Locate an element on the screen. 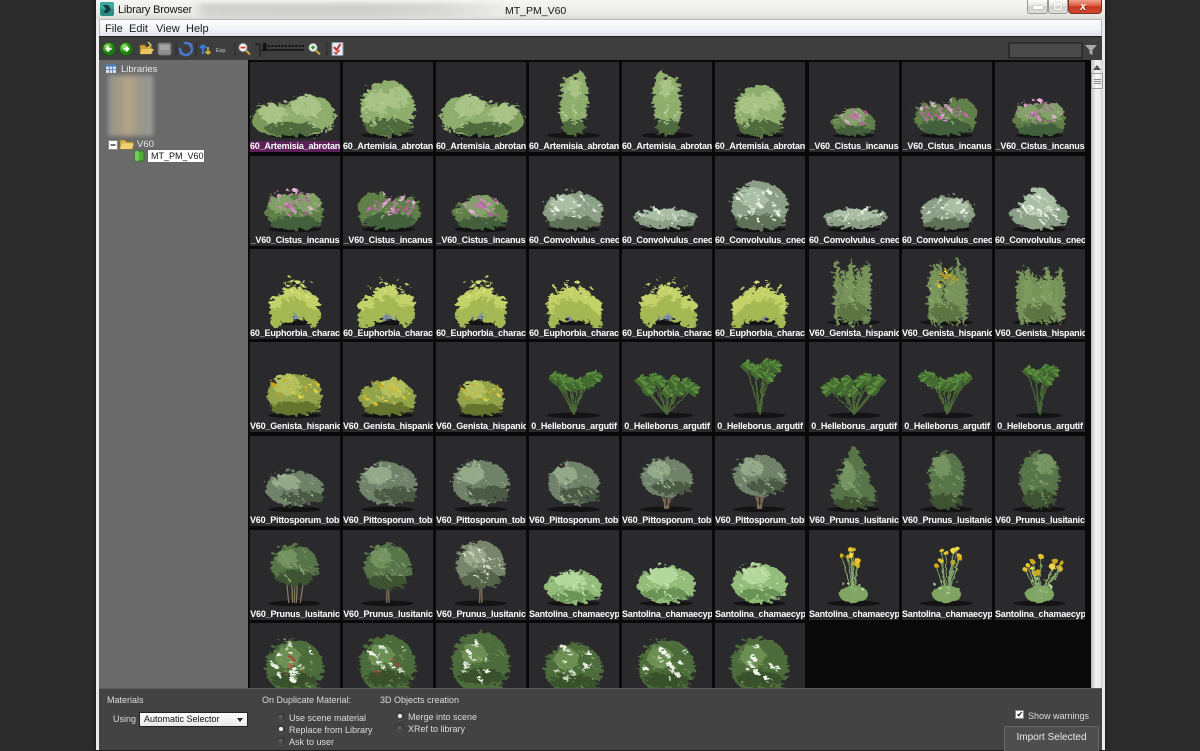 The width and height of the screenshot is (1200, 751). svg-text: Exp is located at coordinates (220, 51).